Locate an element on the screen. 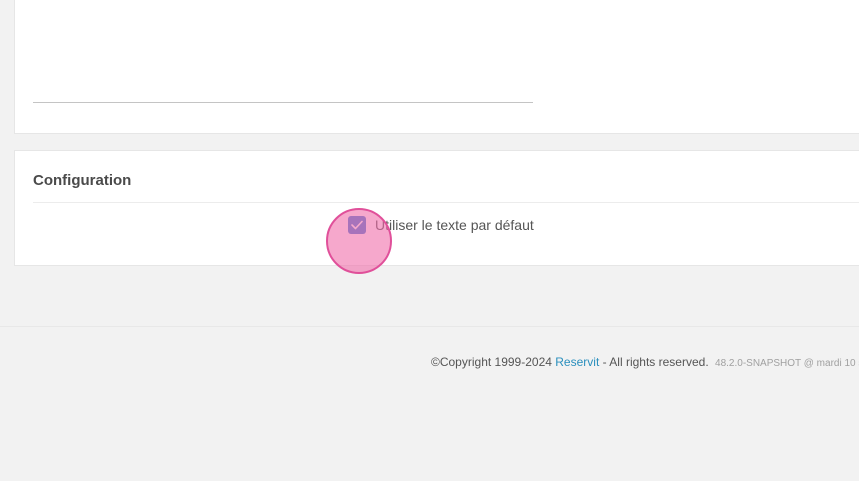 The image size is (859, 481). card-title: Configuration is located at coordinates (82, 180).